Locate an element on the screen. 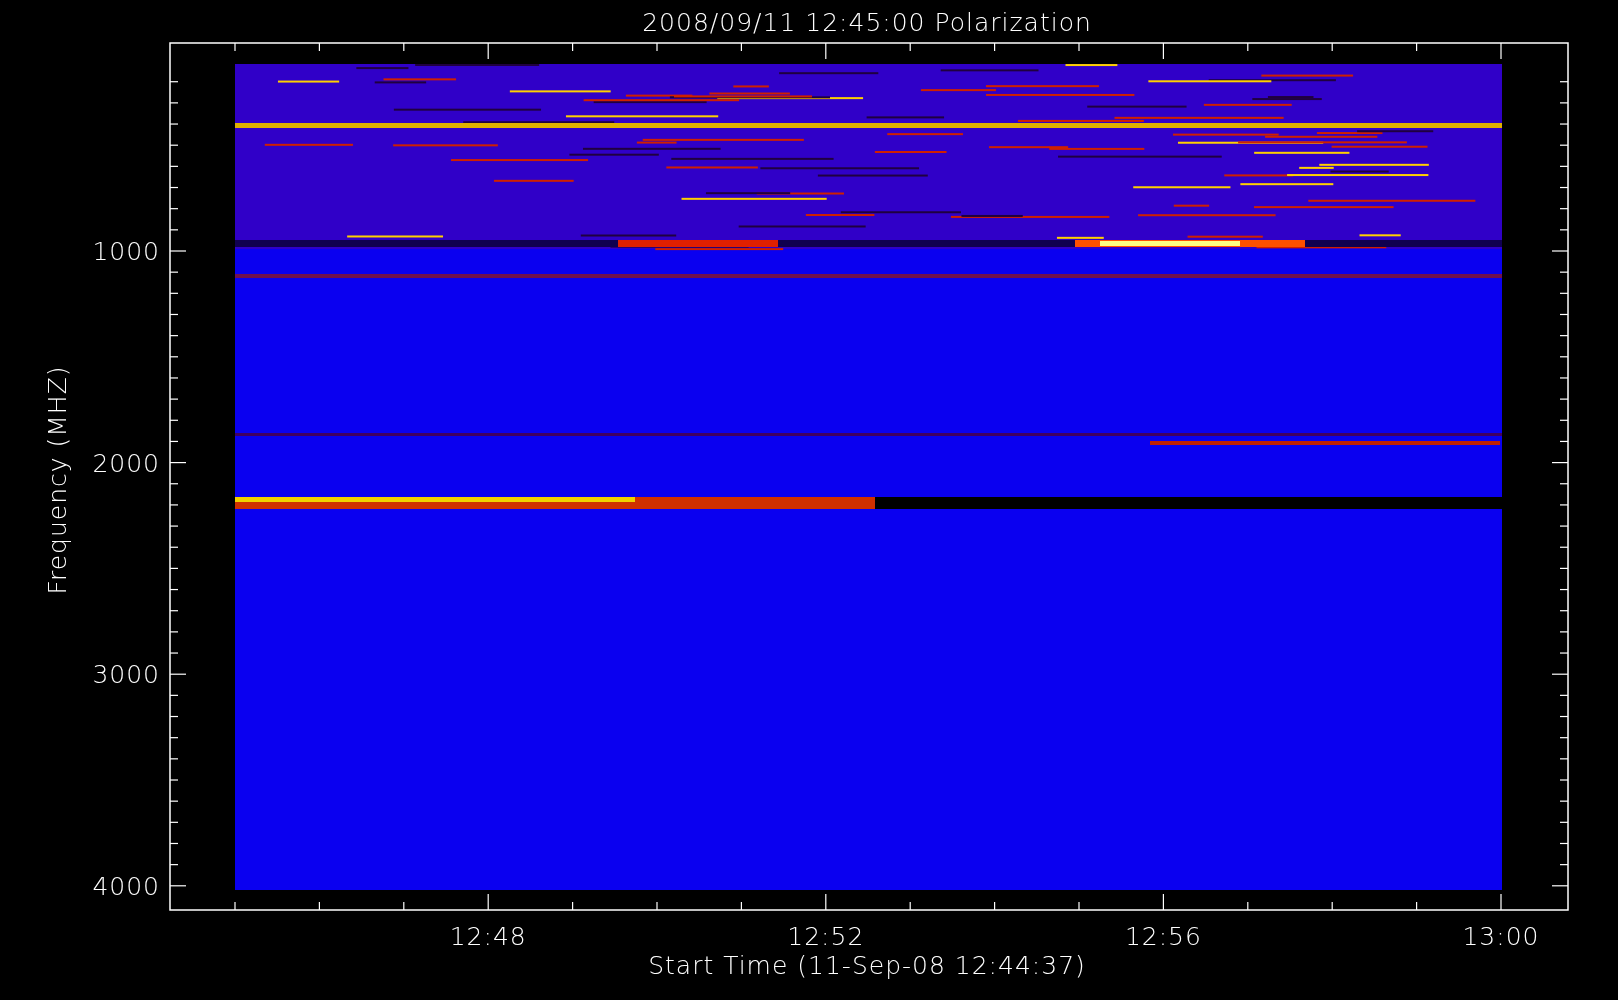  chart-title: 2008/09/11 12:45:00 Polarization is located at coordinates (867, 22).